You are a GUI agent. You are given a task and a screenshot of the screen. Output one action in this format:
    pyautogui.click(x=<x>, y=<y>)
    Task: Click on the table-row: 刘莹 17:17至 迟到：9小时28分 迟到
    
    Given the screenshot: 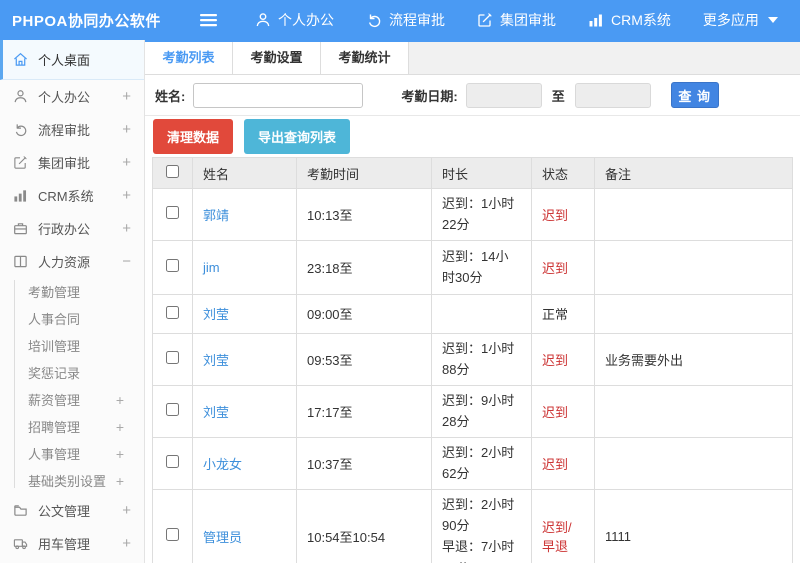 What is the action you would take?
    pyautogui.click(x=472, y=411)
    